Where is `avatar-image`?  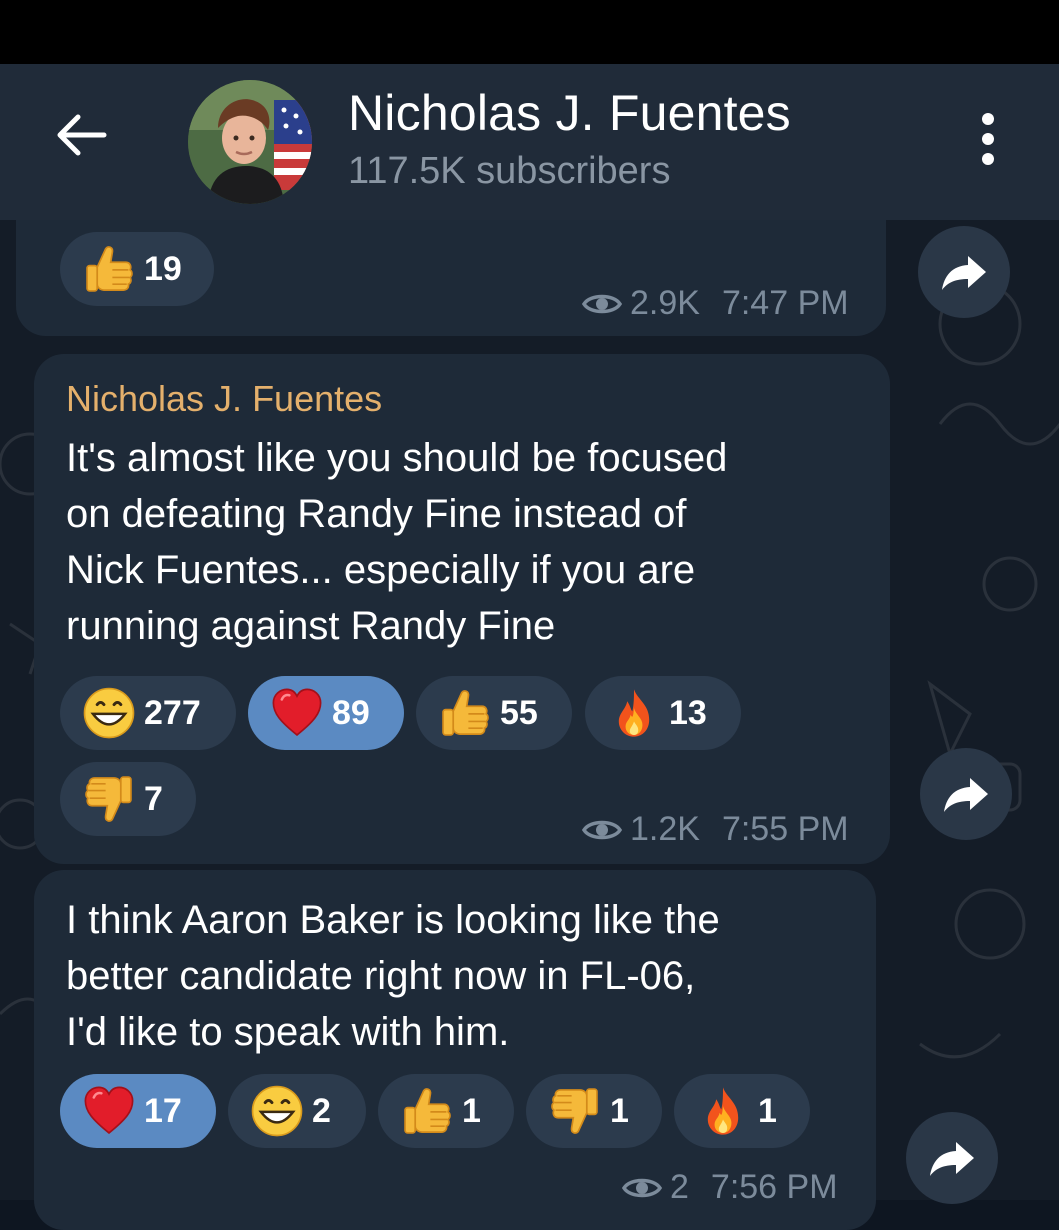
avatar-image is located at coordinates (250, 142).